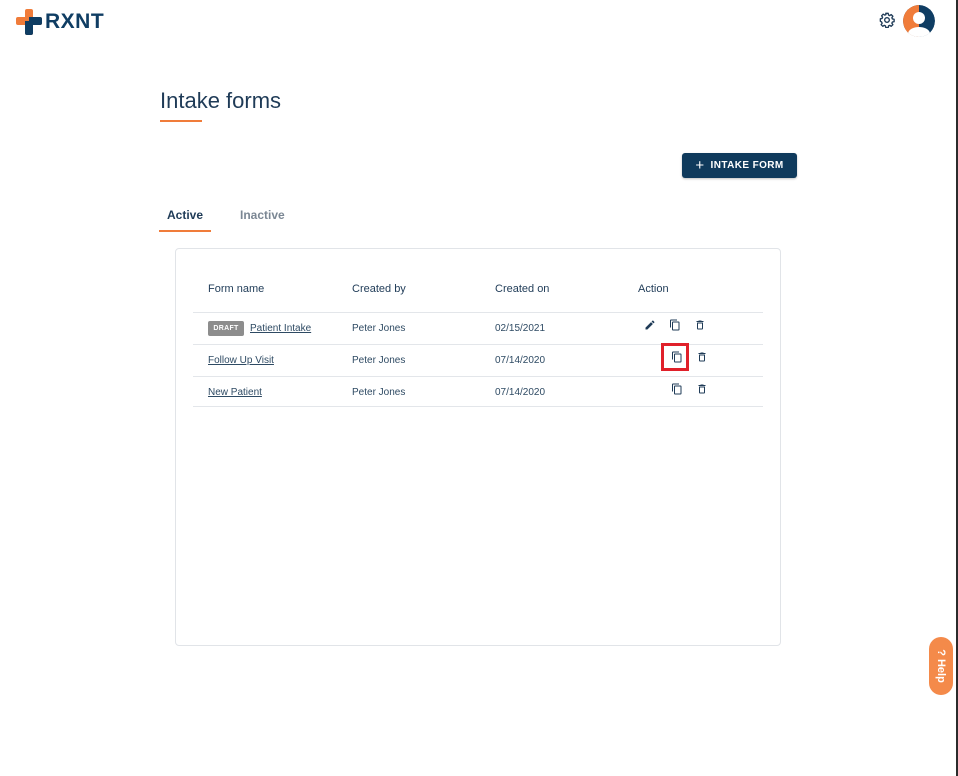 The width and height of the screenshot is (958, 776). What do you see at coordinates (221, 100) in the screenshot?
I see `page-title: Intake forms` at bounding box center [221, 100].